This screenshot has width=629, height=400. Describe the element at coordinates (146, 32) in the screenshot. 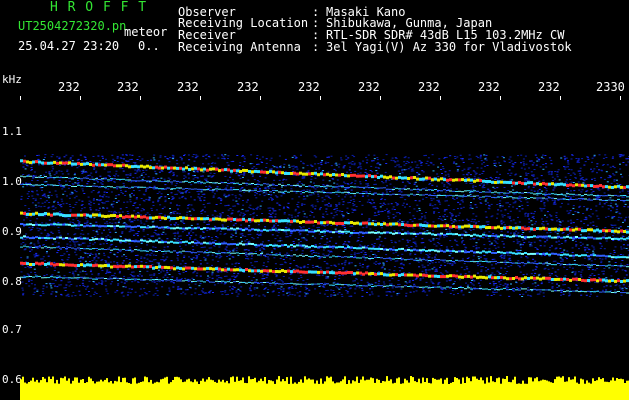

I see `file-type: meteor` at that location.